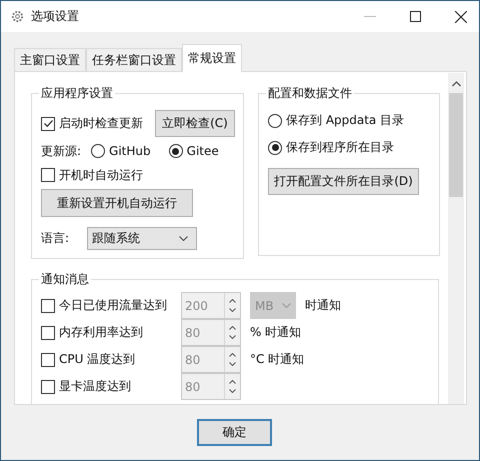  I want to click on update-source-label: 更新源:, so click(61, 151).